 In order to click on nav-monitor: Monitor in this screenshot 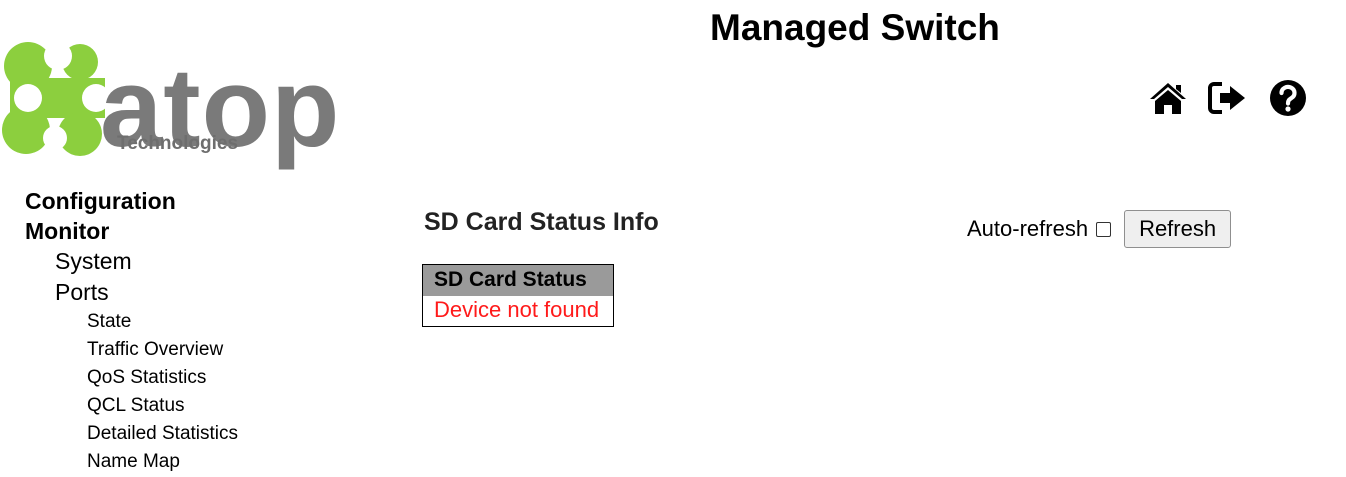, I will do `click(190, 231)`.